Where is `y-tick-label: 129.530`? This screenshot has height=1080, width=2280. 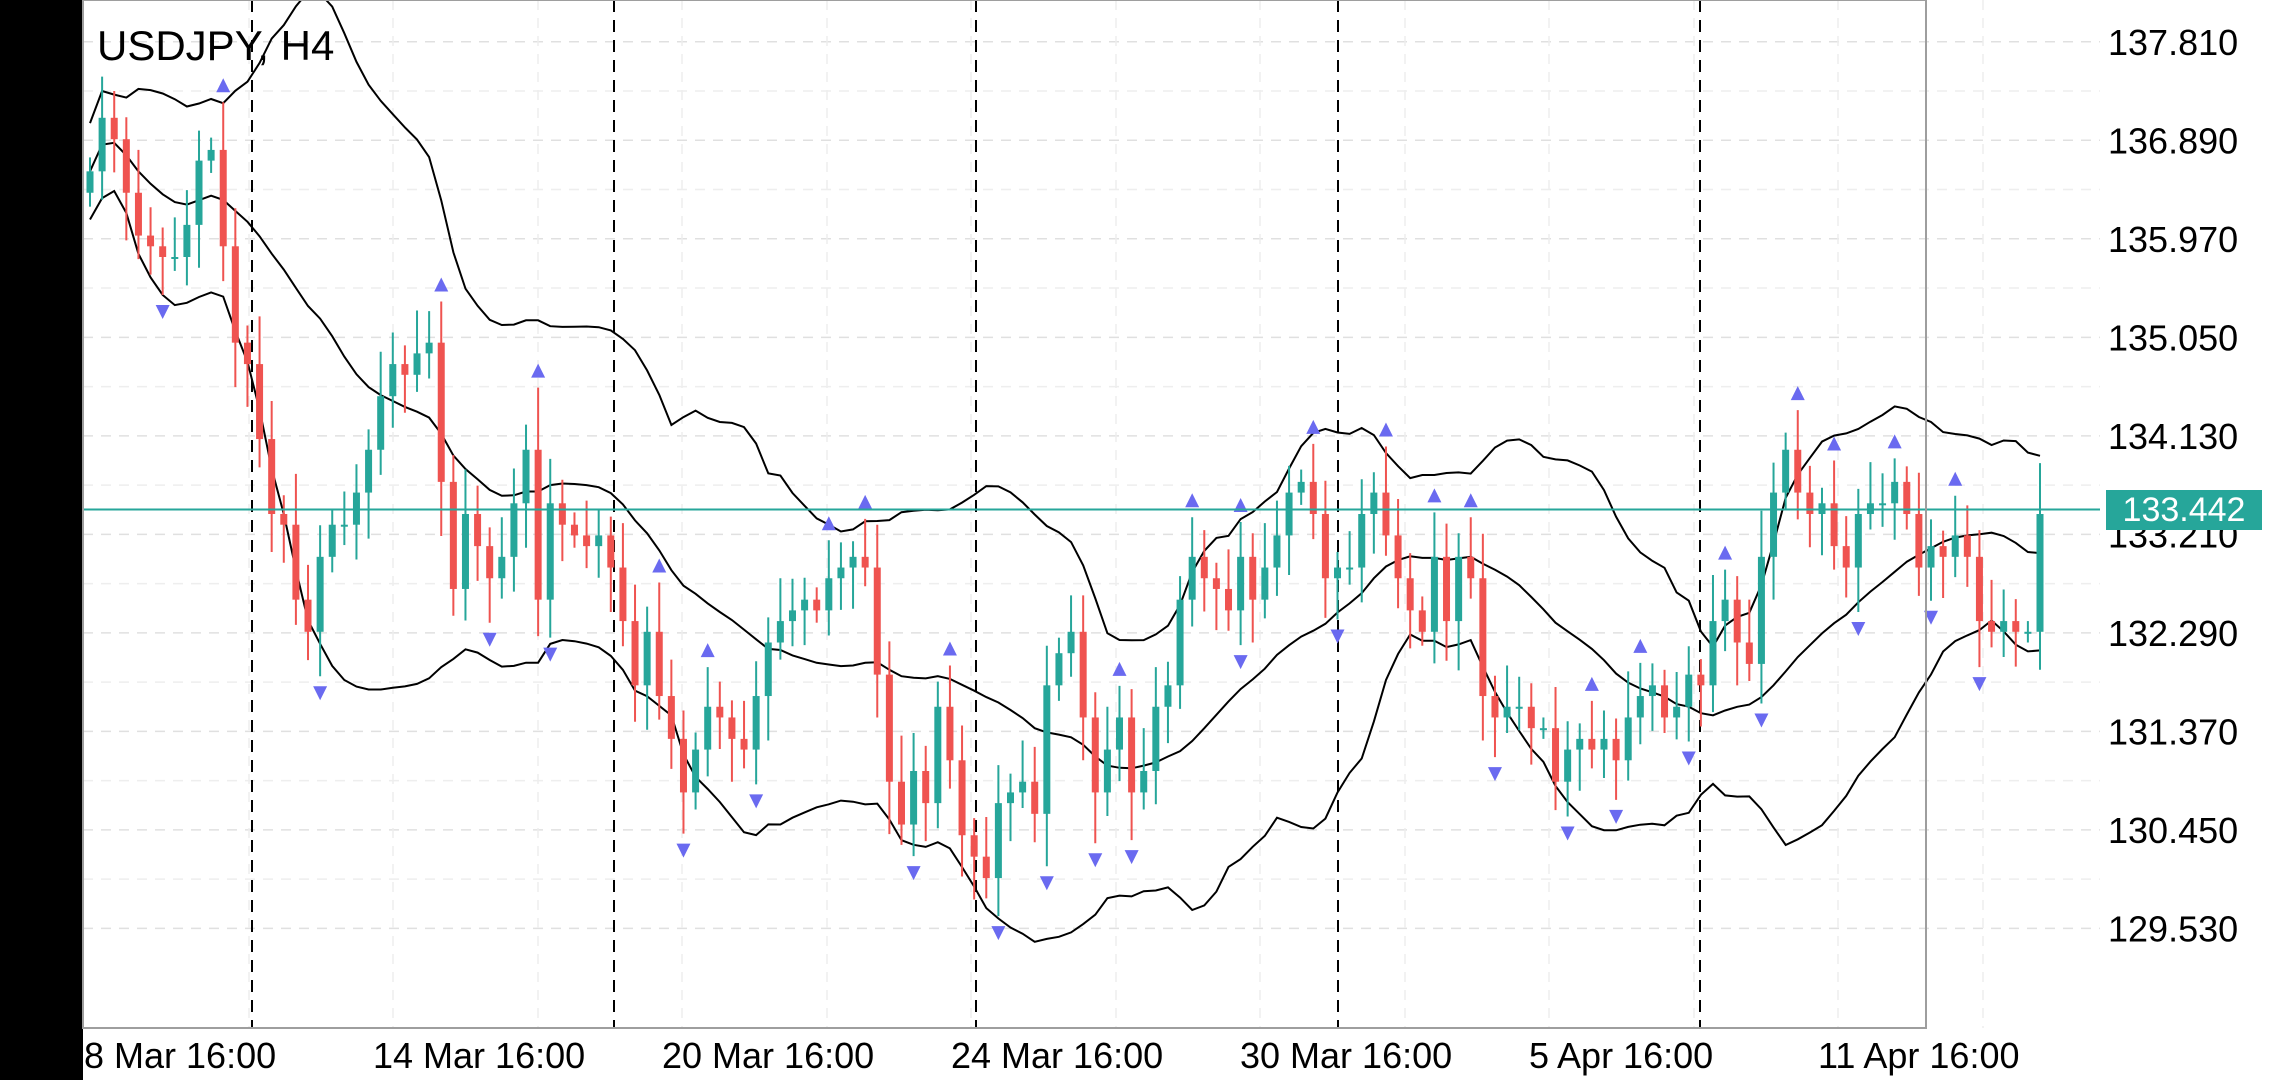 y-tick-label: 129.530 is located at coordinates (2173, 928).